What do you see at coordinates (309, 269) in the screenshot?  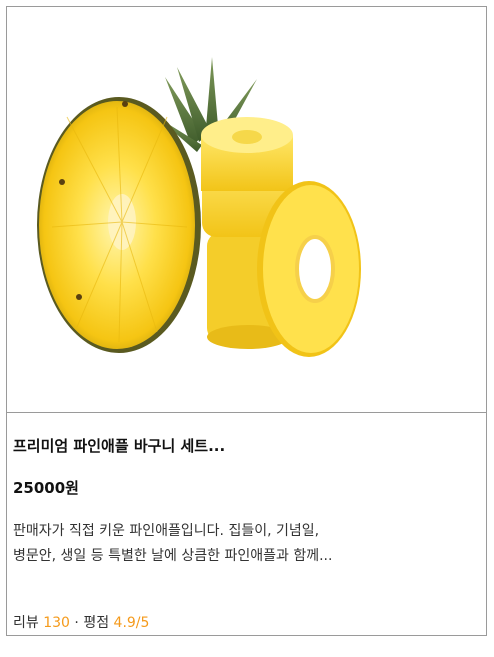 I see `pineapple-ring-standing` at bounding box center [309, 269].